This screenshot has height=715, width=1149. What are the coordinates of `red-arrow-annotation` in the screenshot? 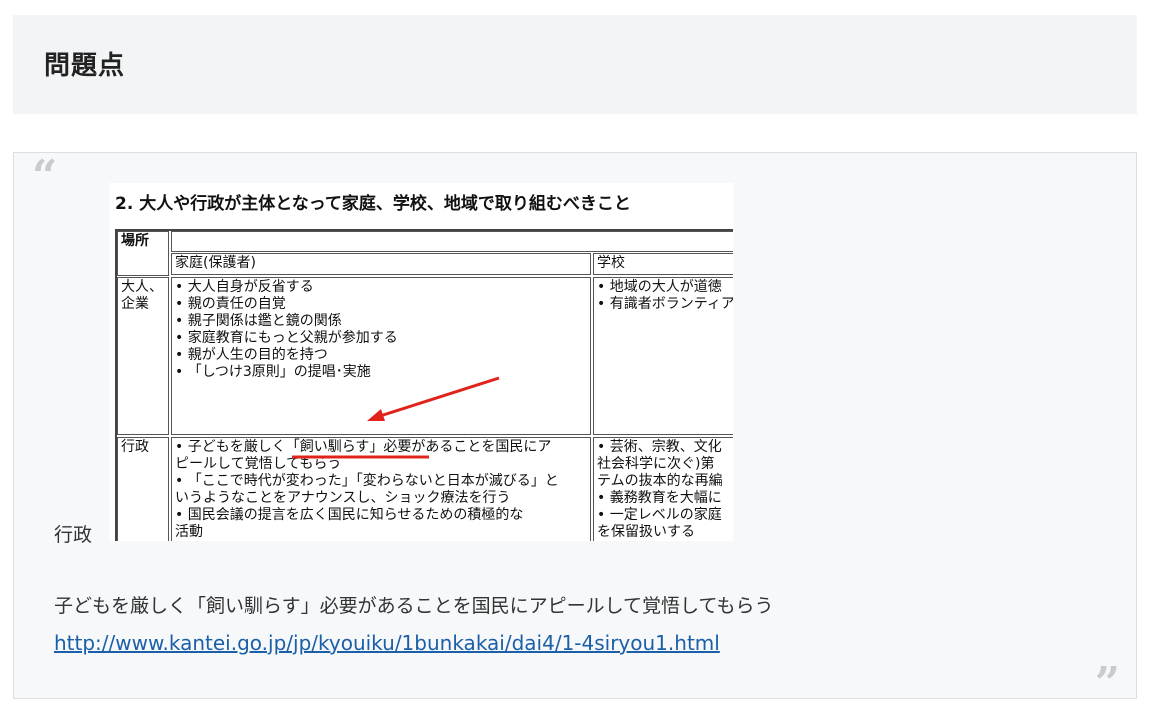 It's located at (396, 417).